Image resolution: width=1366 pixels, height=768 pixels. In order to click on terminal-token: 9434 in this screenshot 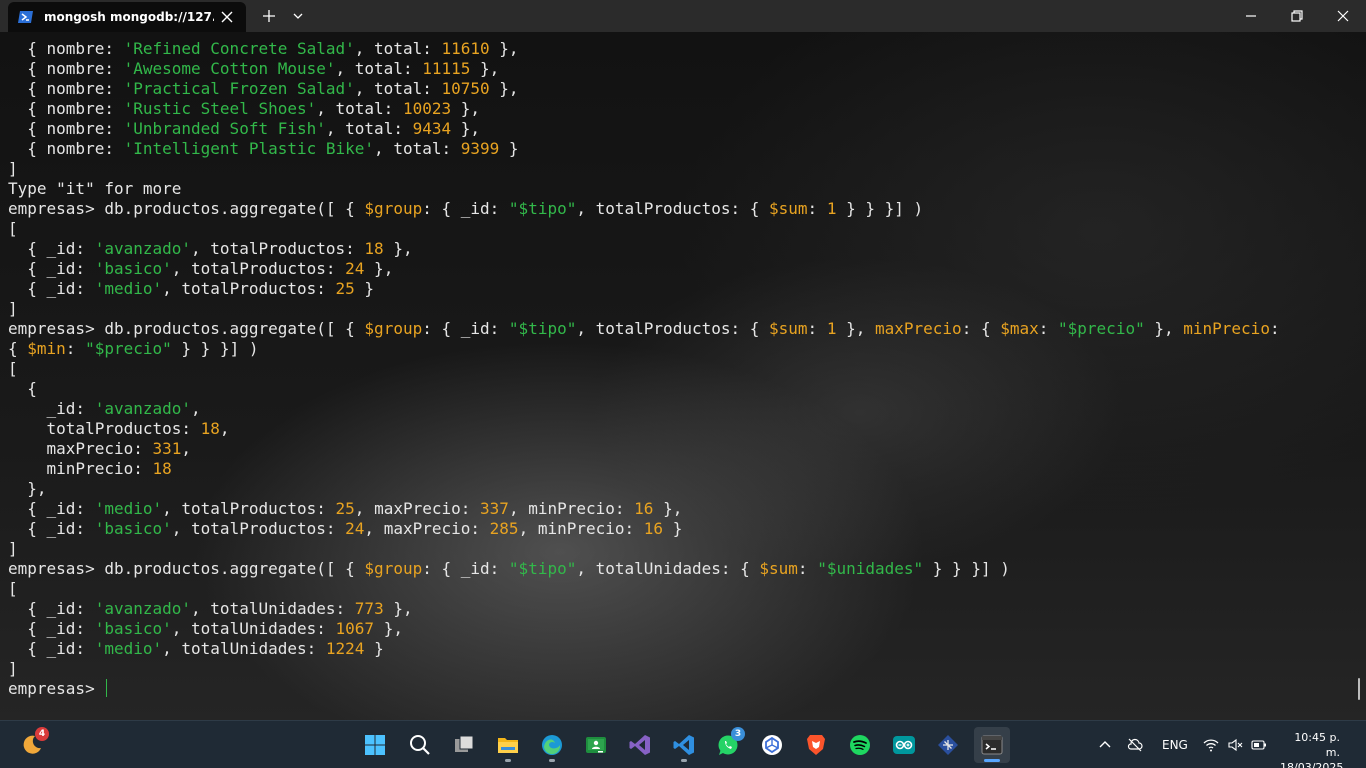, I will do `click(432, 128)`.